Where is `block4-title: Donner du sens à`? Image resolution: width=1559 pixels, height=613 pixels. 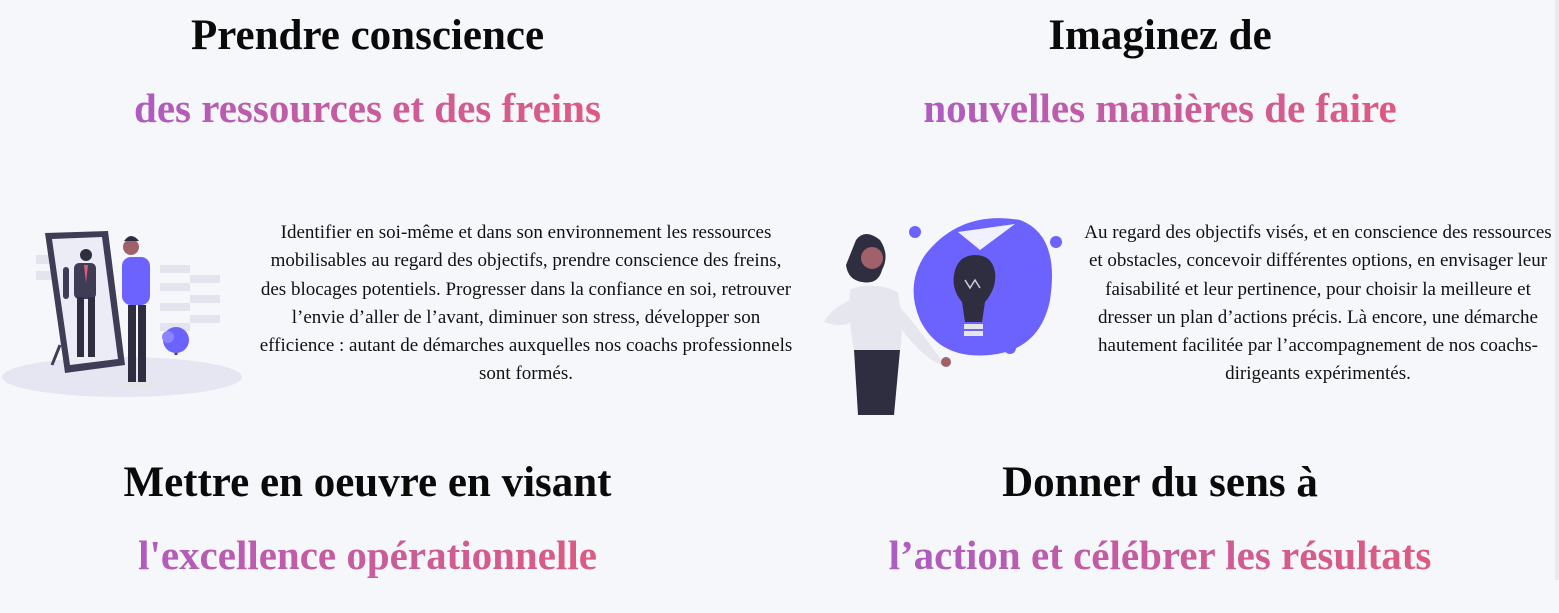
block4-title: Donner du sens à is located at coordinates (1160, 482).